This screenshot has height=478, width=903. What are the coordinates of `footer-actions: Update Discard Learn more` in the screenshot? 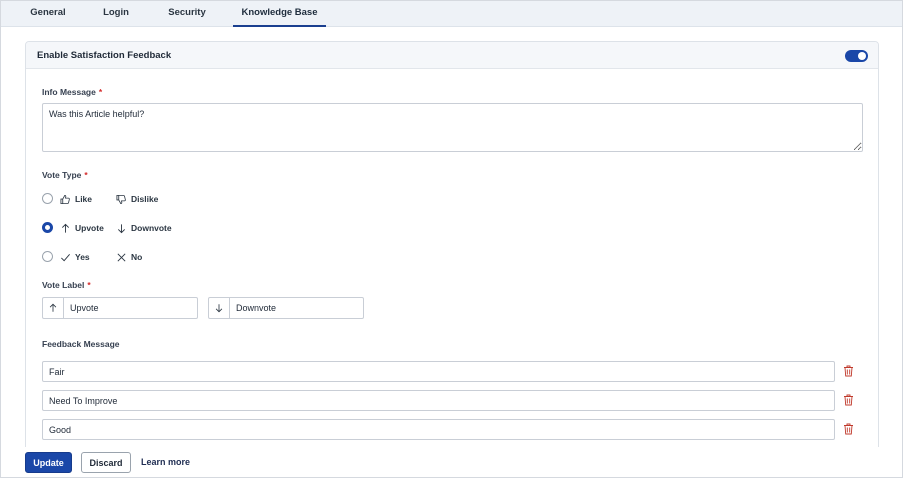 It's located at (451, 462).